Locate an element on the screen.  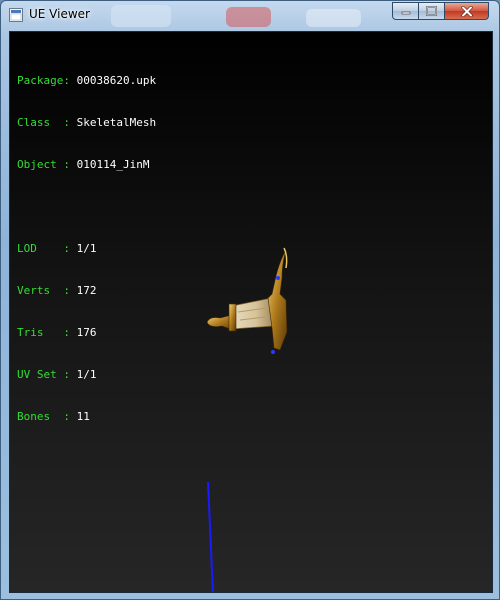
minimize-button is located at coordinates (405, 11).